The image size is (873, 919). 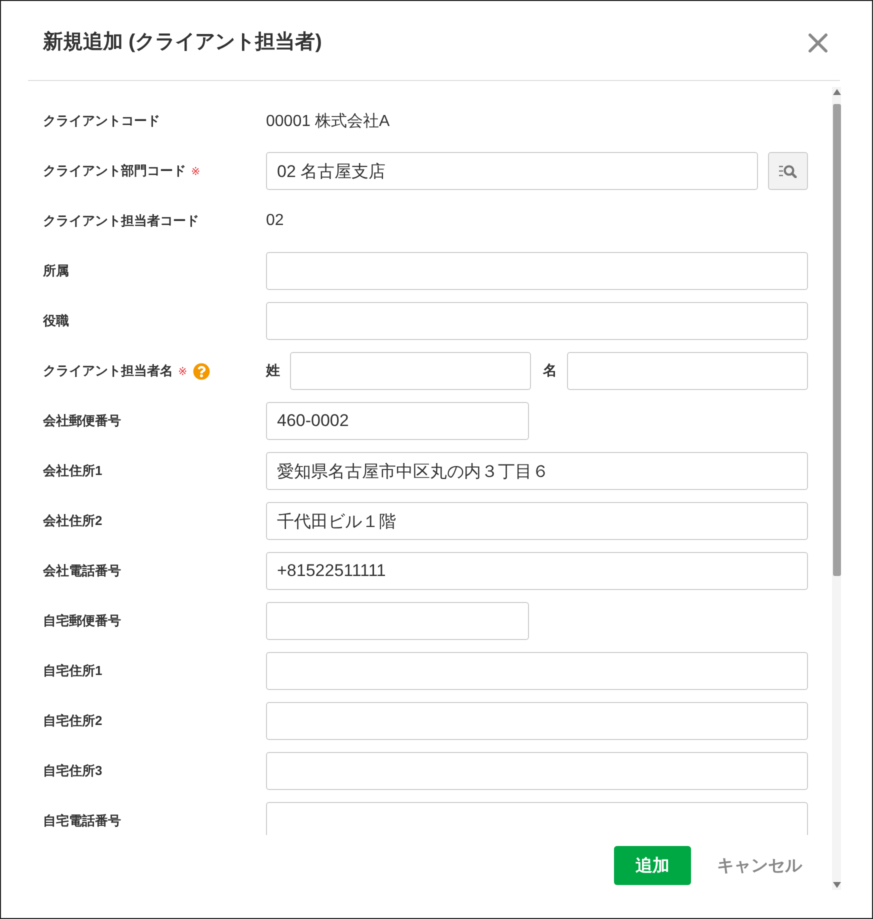 I want to click on cancel-button: キャンセル, so click(x=759, y=865).